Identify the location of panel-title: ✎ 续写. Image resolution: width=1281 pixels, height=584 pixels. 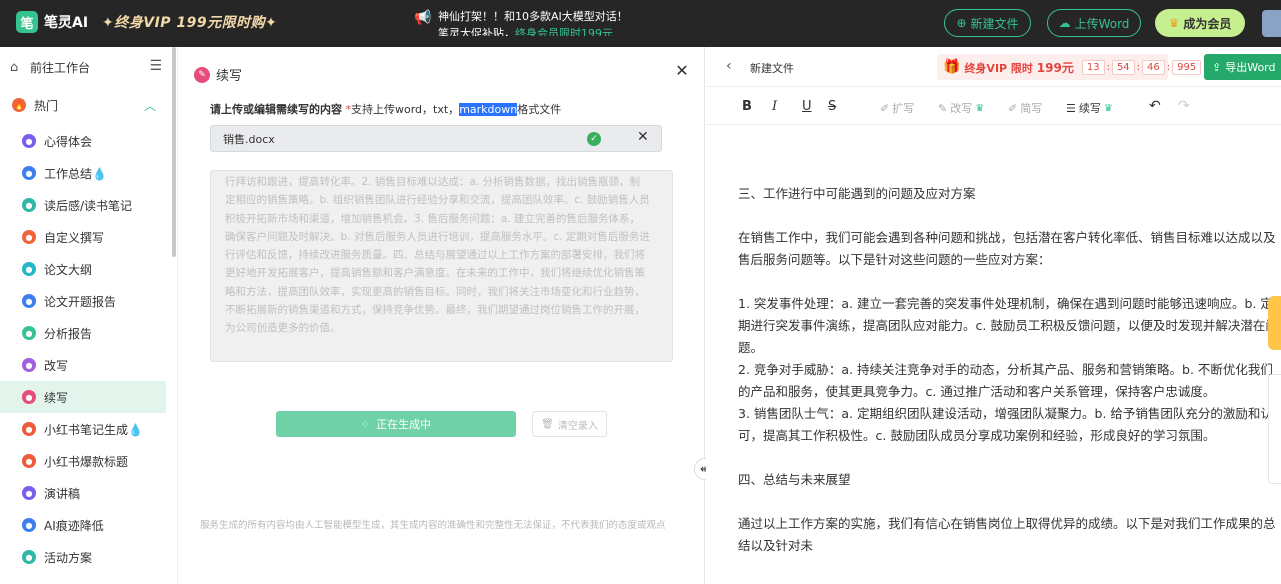
(218, 74).